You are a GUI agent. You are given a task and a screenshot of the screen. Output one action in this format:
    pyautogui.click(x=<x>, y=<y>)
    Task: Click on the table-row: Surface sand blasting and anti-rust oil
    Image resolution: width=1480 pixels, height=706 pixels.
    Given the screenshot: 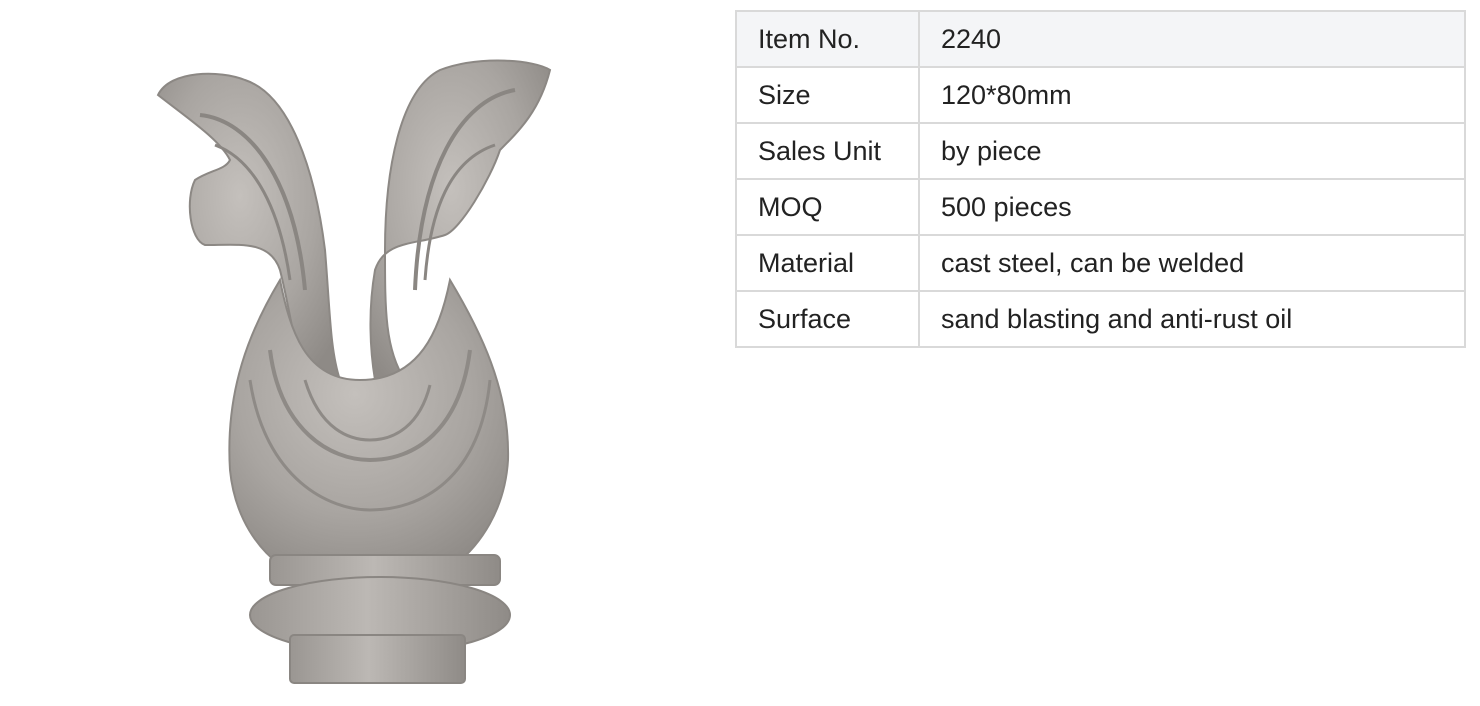 What is the action you would take?
    pyautogui.click(x=1100, y=319)
    